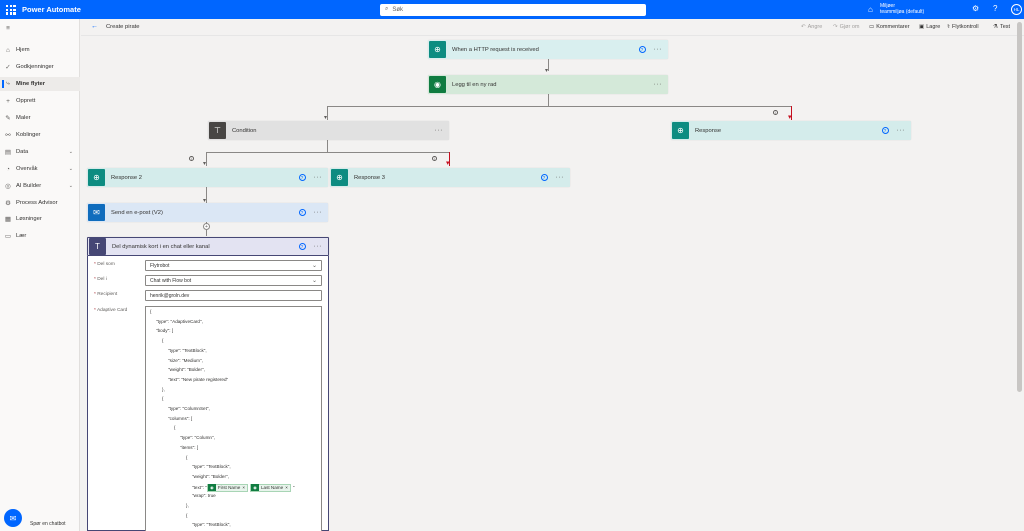  I want to click on save-button: ▣ Lagre, so click(929, 27).